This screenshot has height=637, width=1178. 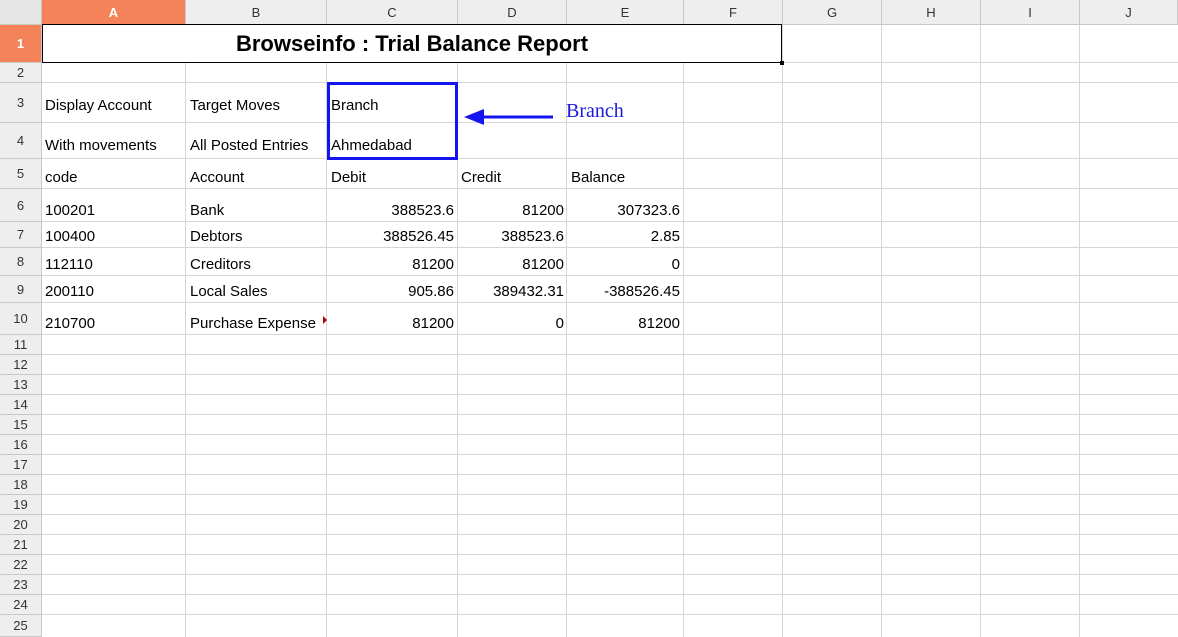 What do you see at coordinates (620, 237) in the screenshot?
I see `table-cell: 2.85` at bounding box center [620, 237].